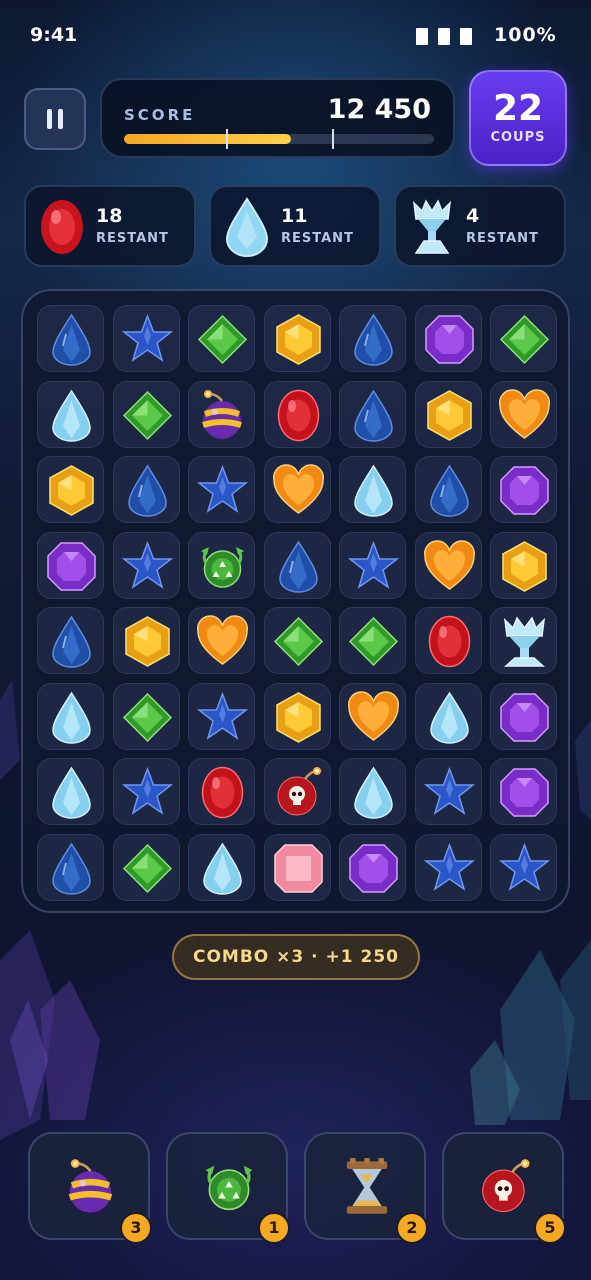  What do you see at coordinates (62, 227) in the screenshot?
I see `red-gem-icon` at bounding box center [62, 227].